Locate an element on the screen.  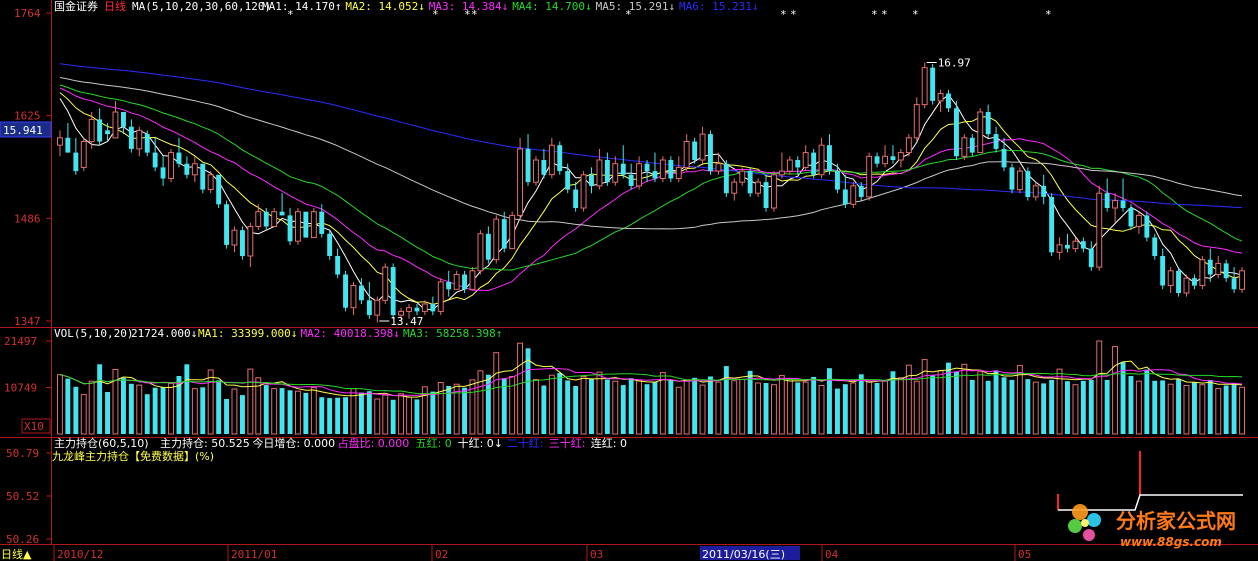
ind-tick-label: 50.52 is located at coordinates (22, 496).